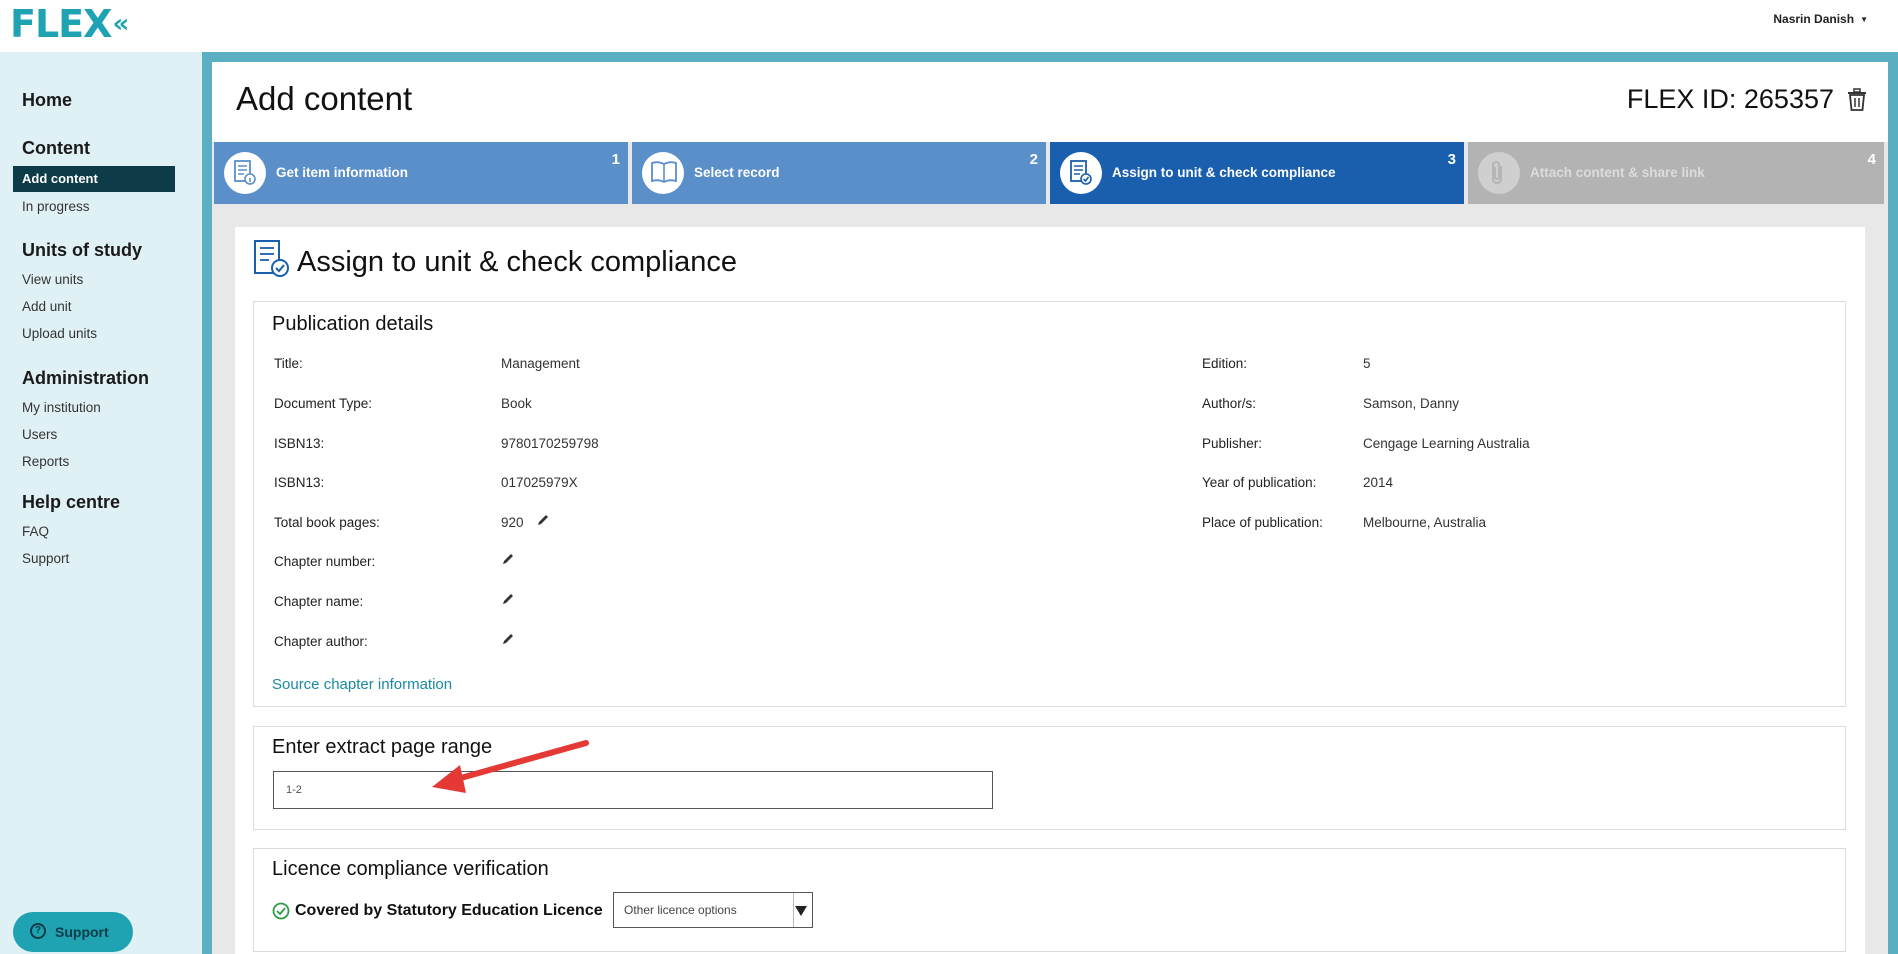 The width and height of the screenshot is (1898, 954). What do you see at coordinates (35, 531) in the screenshot?
I see `sidebar-item-faq: FAQ` at bounding box center [35, 531].